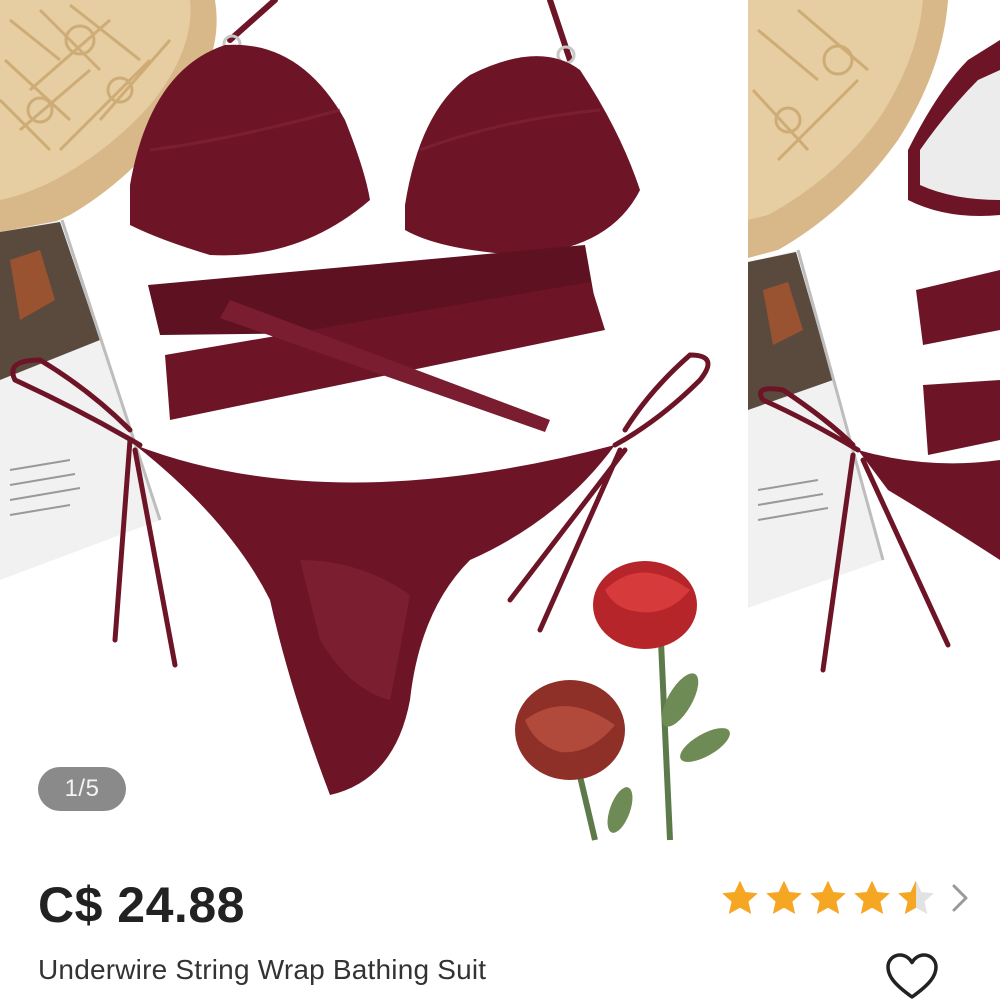 The height and width of the screenshot is (1000, 1000). What do you see at coordinates (82, 789) in the screenshot?
I see `image-counter: 1/5` at bounding box center [82, 789].